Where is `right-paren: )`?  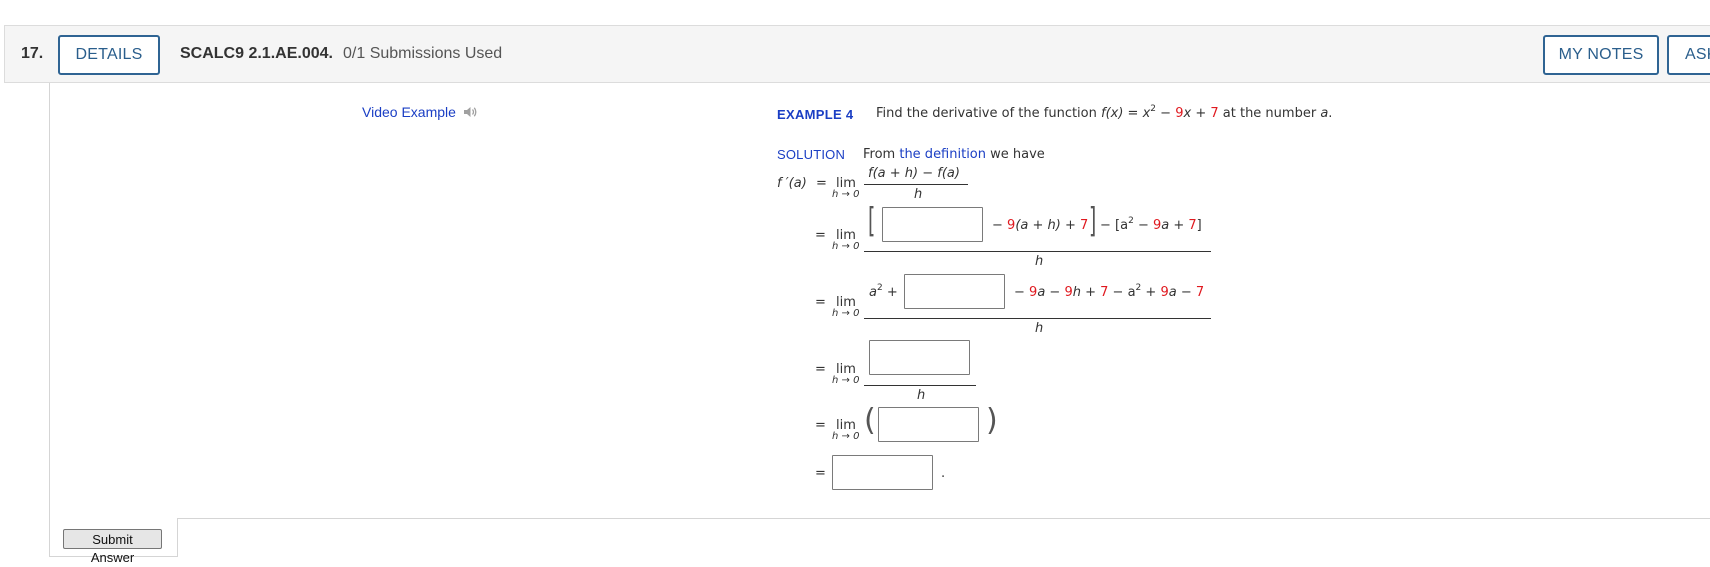 right-paren: ) is located at coordinates (992, 420).